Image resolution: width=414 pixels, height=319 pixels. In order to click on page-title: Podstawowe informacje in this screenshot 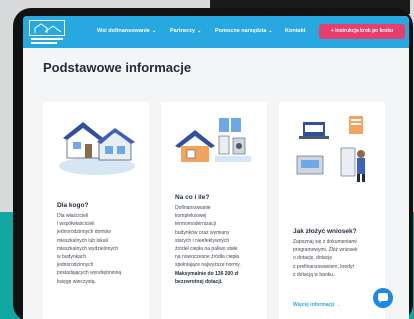, I will do `click(117, 67)`.